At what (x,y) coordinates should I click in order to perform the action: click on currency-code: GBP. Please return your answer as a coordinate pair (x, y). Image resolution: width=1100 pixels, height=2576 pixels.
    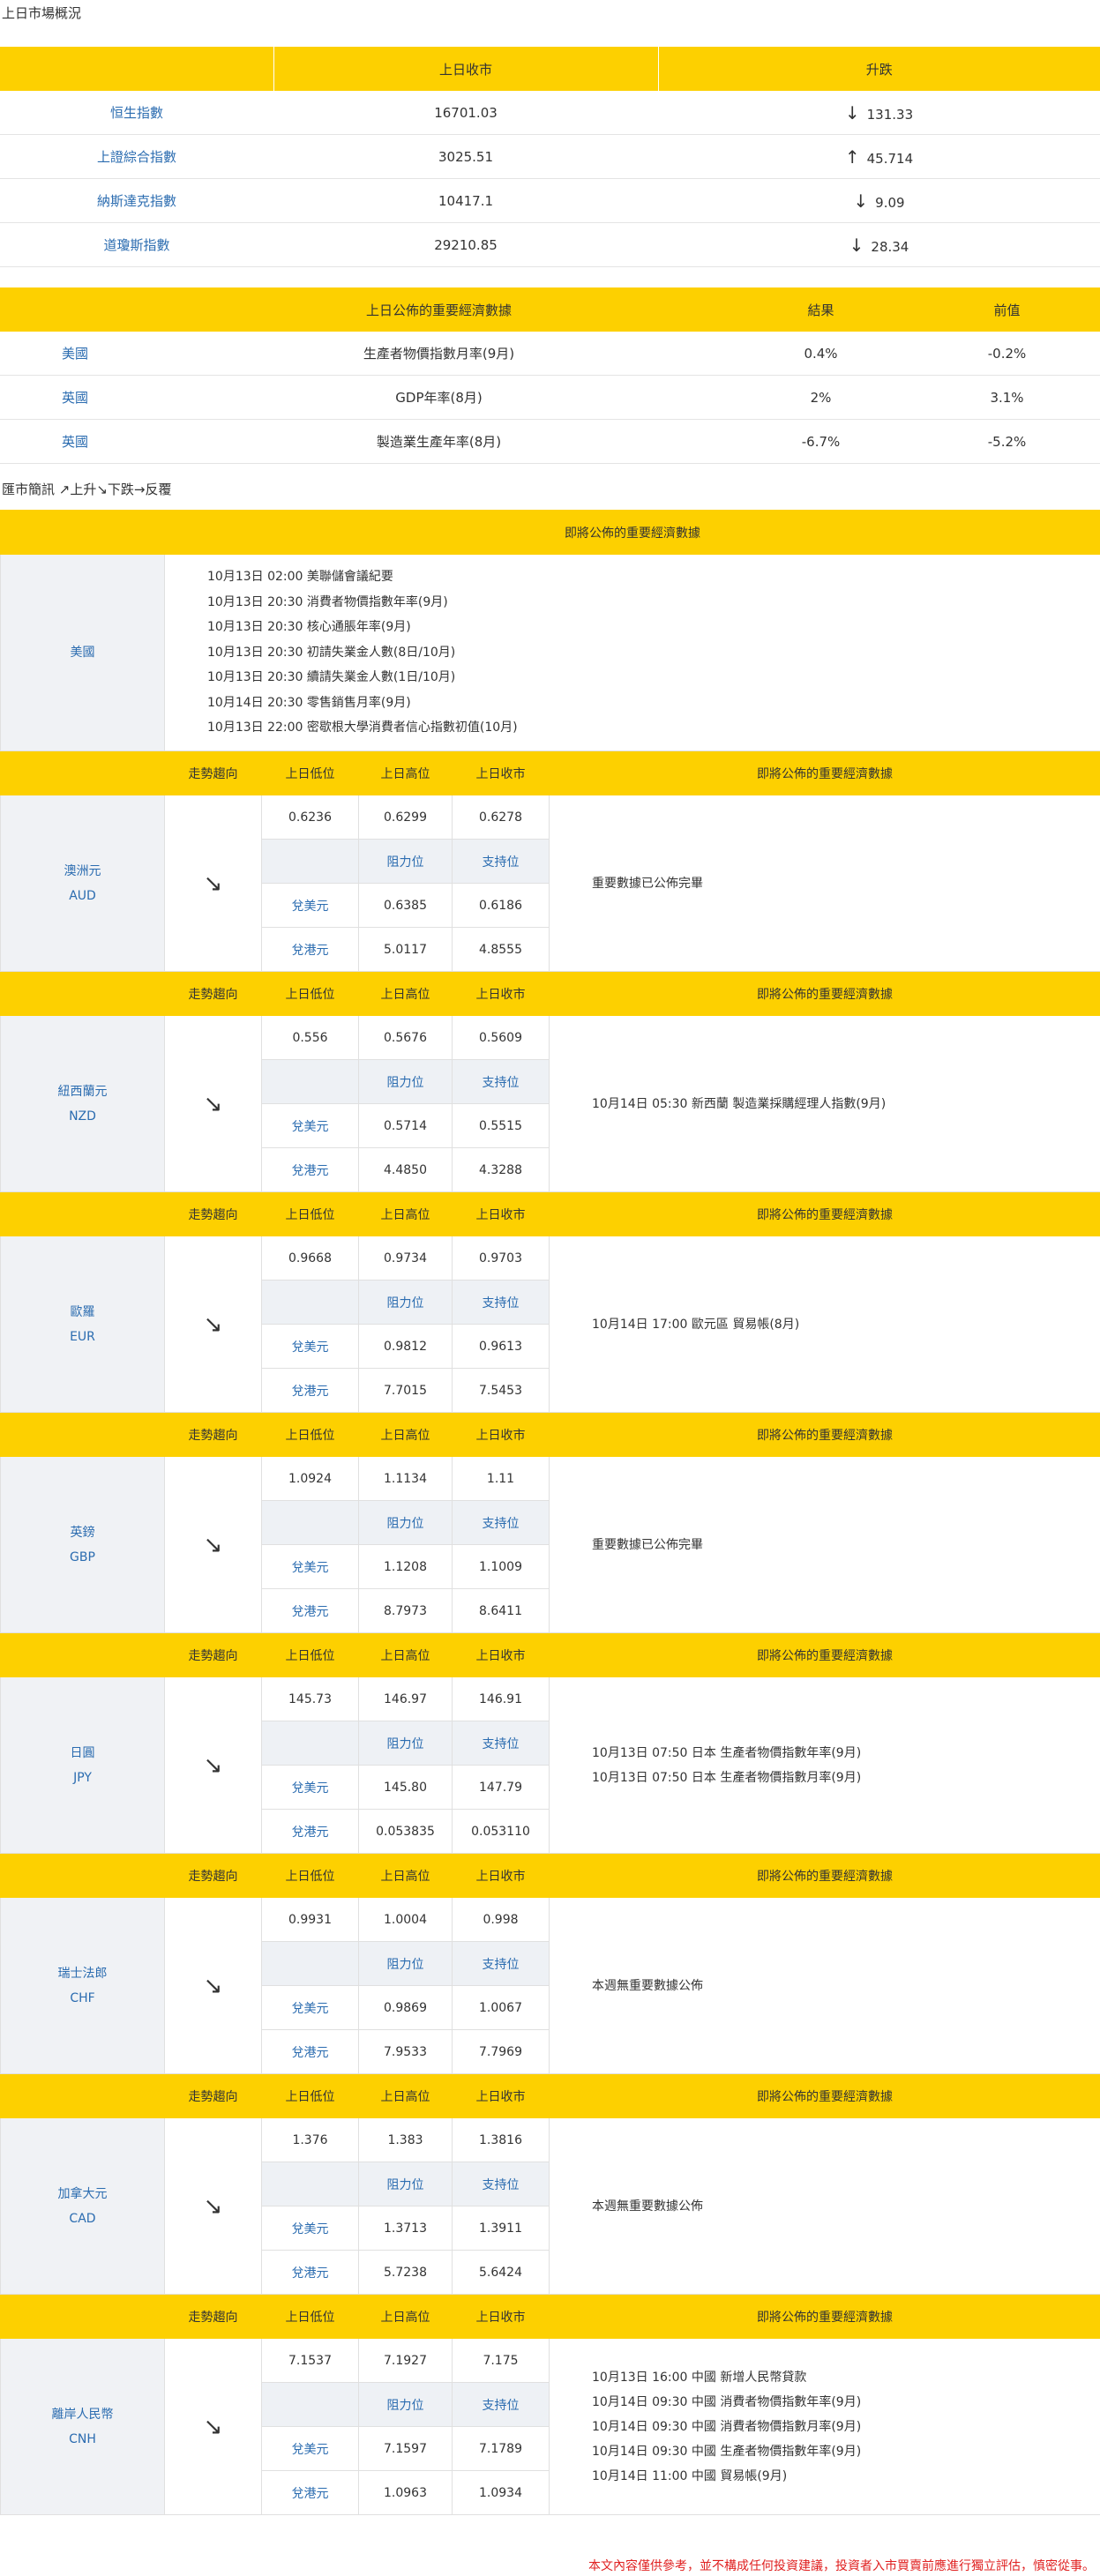
    Looking at the image, I should click on (82, 1556).